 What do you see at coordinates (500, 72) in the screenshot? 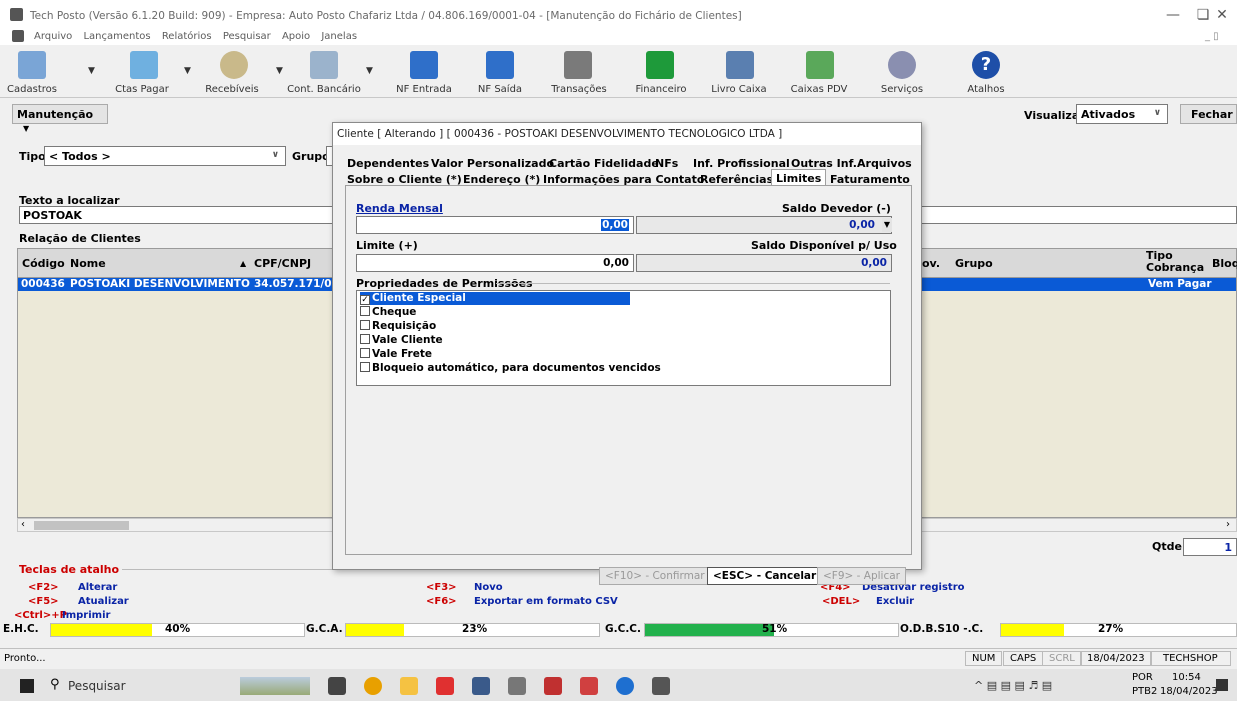
I see `toolbar-nf-saida: NF Saída` at bounding box center [500, 72].